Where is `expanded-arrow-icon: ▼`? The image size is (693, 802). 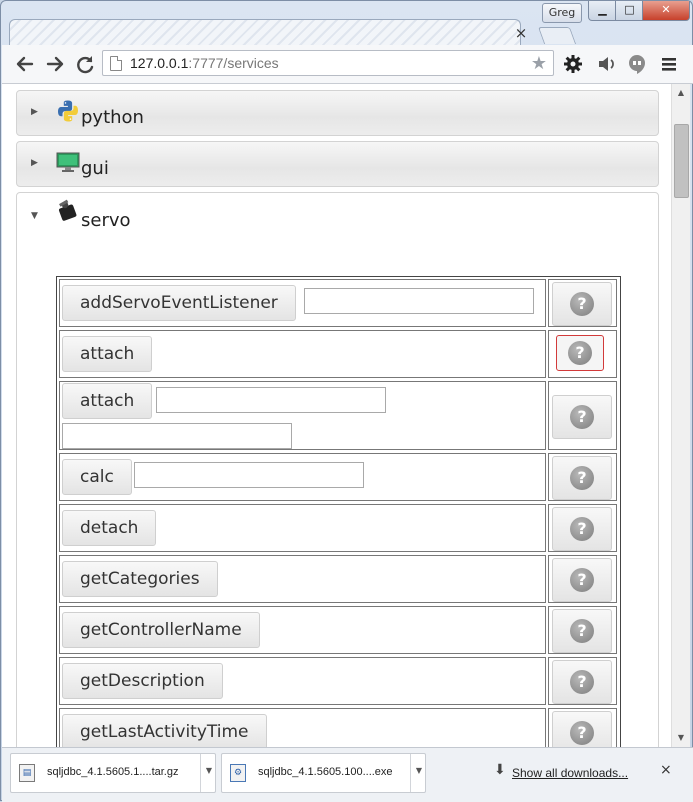
expanded-arrow-icon: ▼ is located at coordinates (34, 216).